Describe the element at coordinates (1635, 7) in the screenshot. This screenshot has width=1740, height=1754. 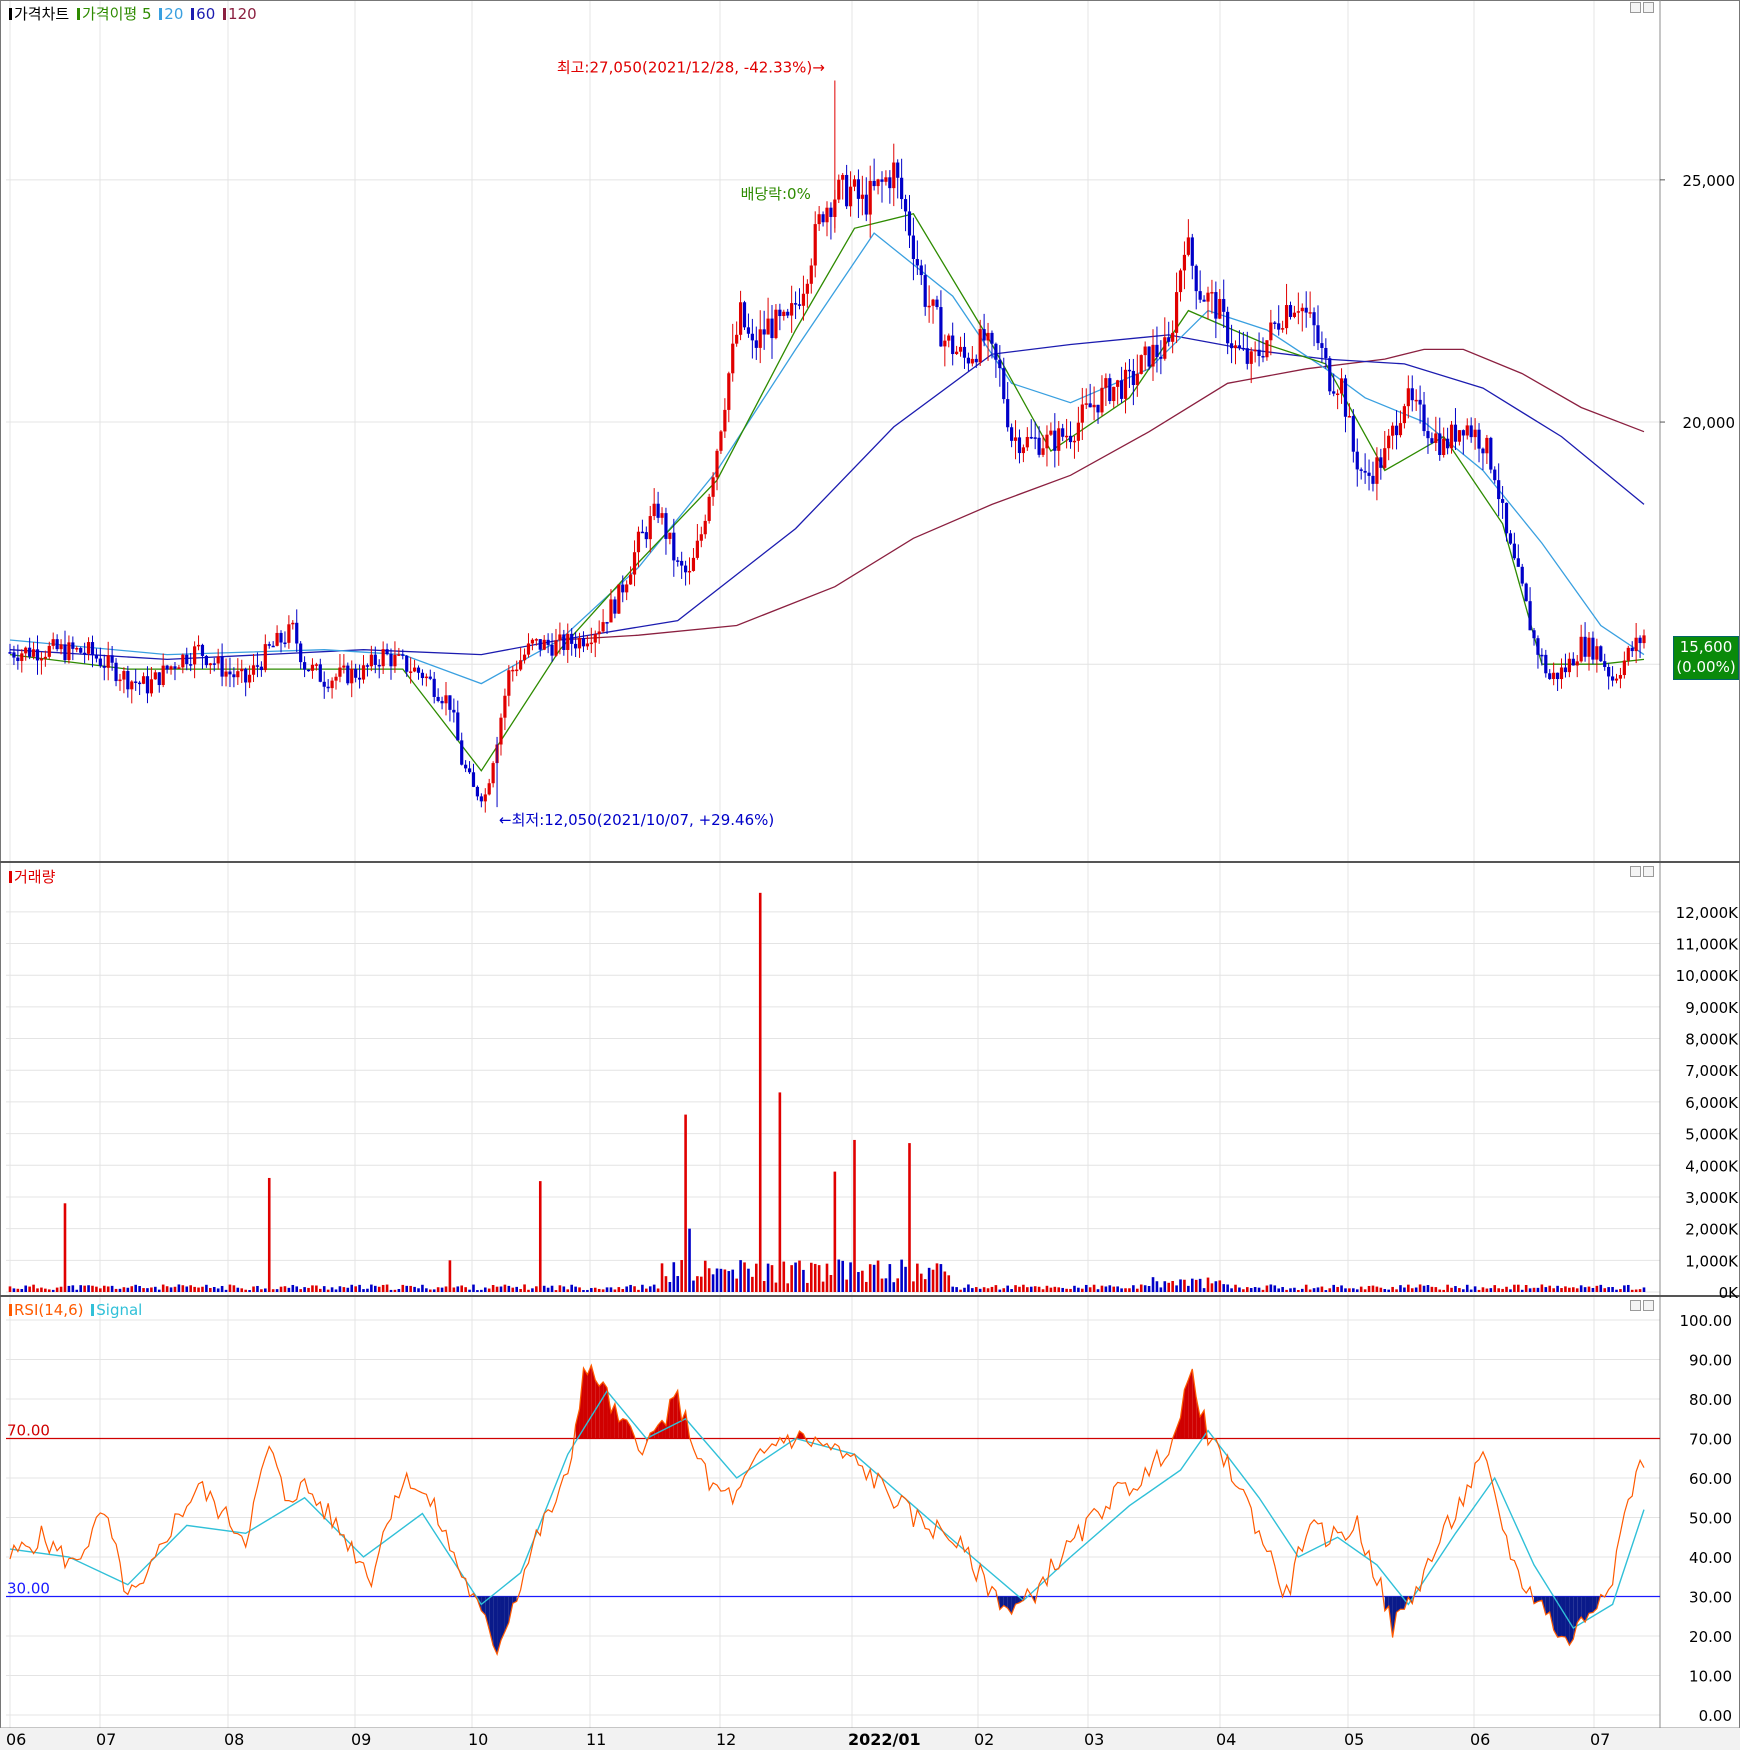
I see `price-panel-minimize-icon` at that location.